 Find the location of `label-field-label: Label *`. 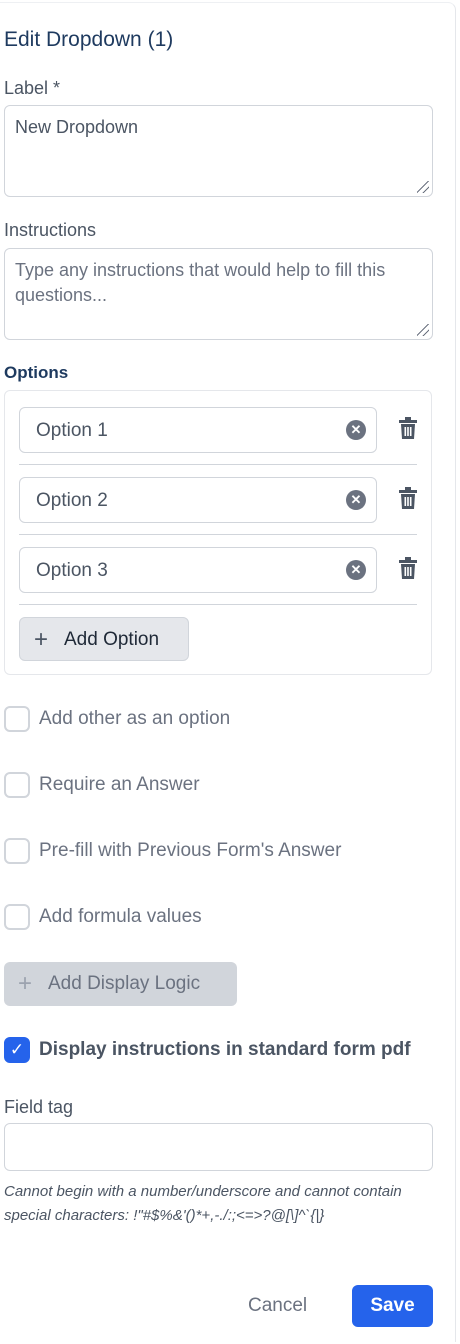

label-field-label: Label * is located at coordinates (32, 88).